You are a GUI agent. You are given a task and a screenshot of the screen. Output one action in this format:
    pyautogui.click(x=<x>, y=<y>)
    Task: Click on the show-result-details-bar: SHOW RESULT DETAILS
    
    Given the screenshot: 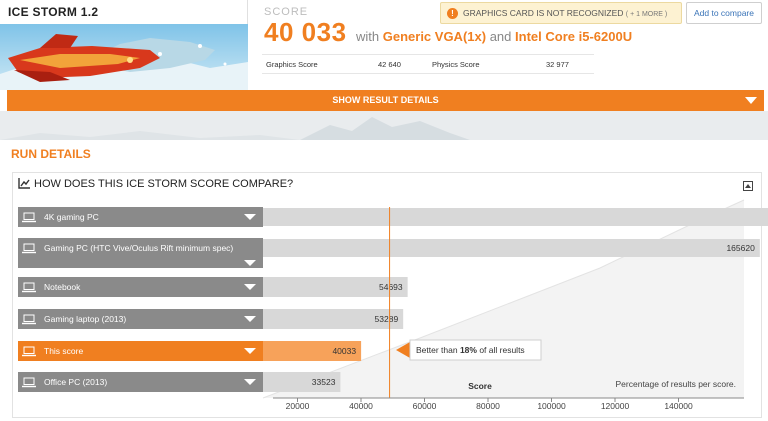 What is the action you would take?
    pyautogui.click(x=385, y=100)
    